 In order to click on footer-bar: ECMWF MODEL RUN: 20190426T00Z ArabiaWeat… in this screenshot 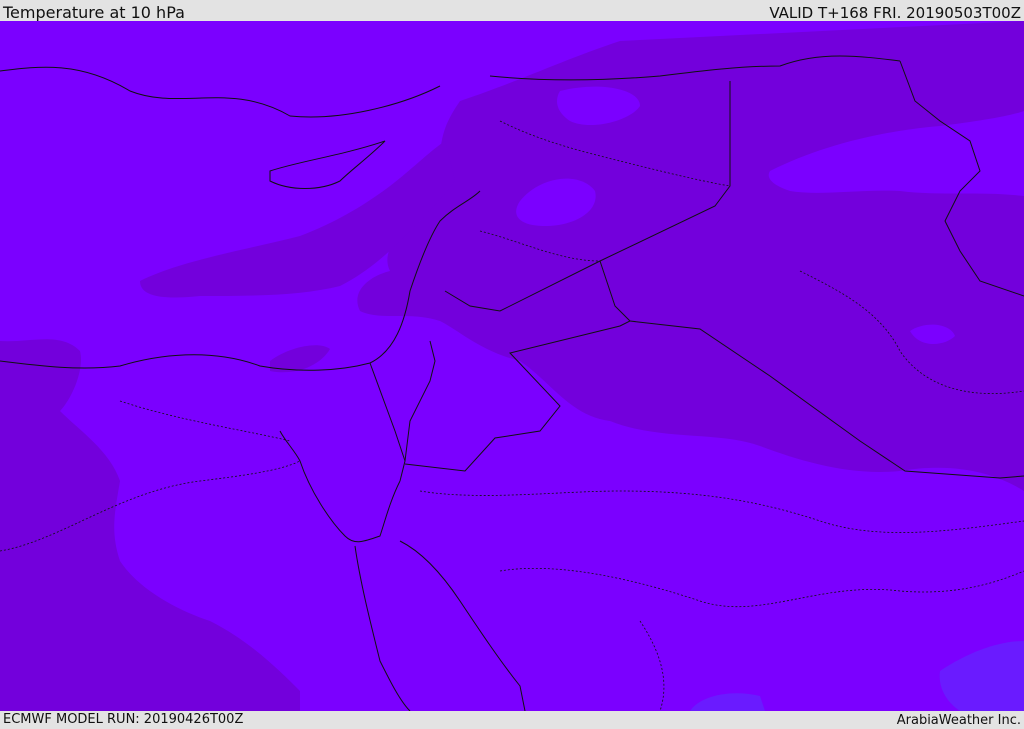, I will do `click(512, 720)`.